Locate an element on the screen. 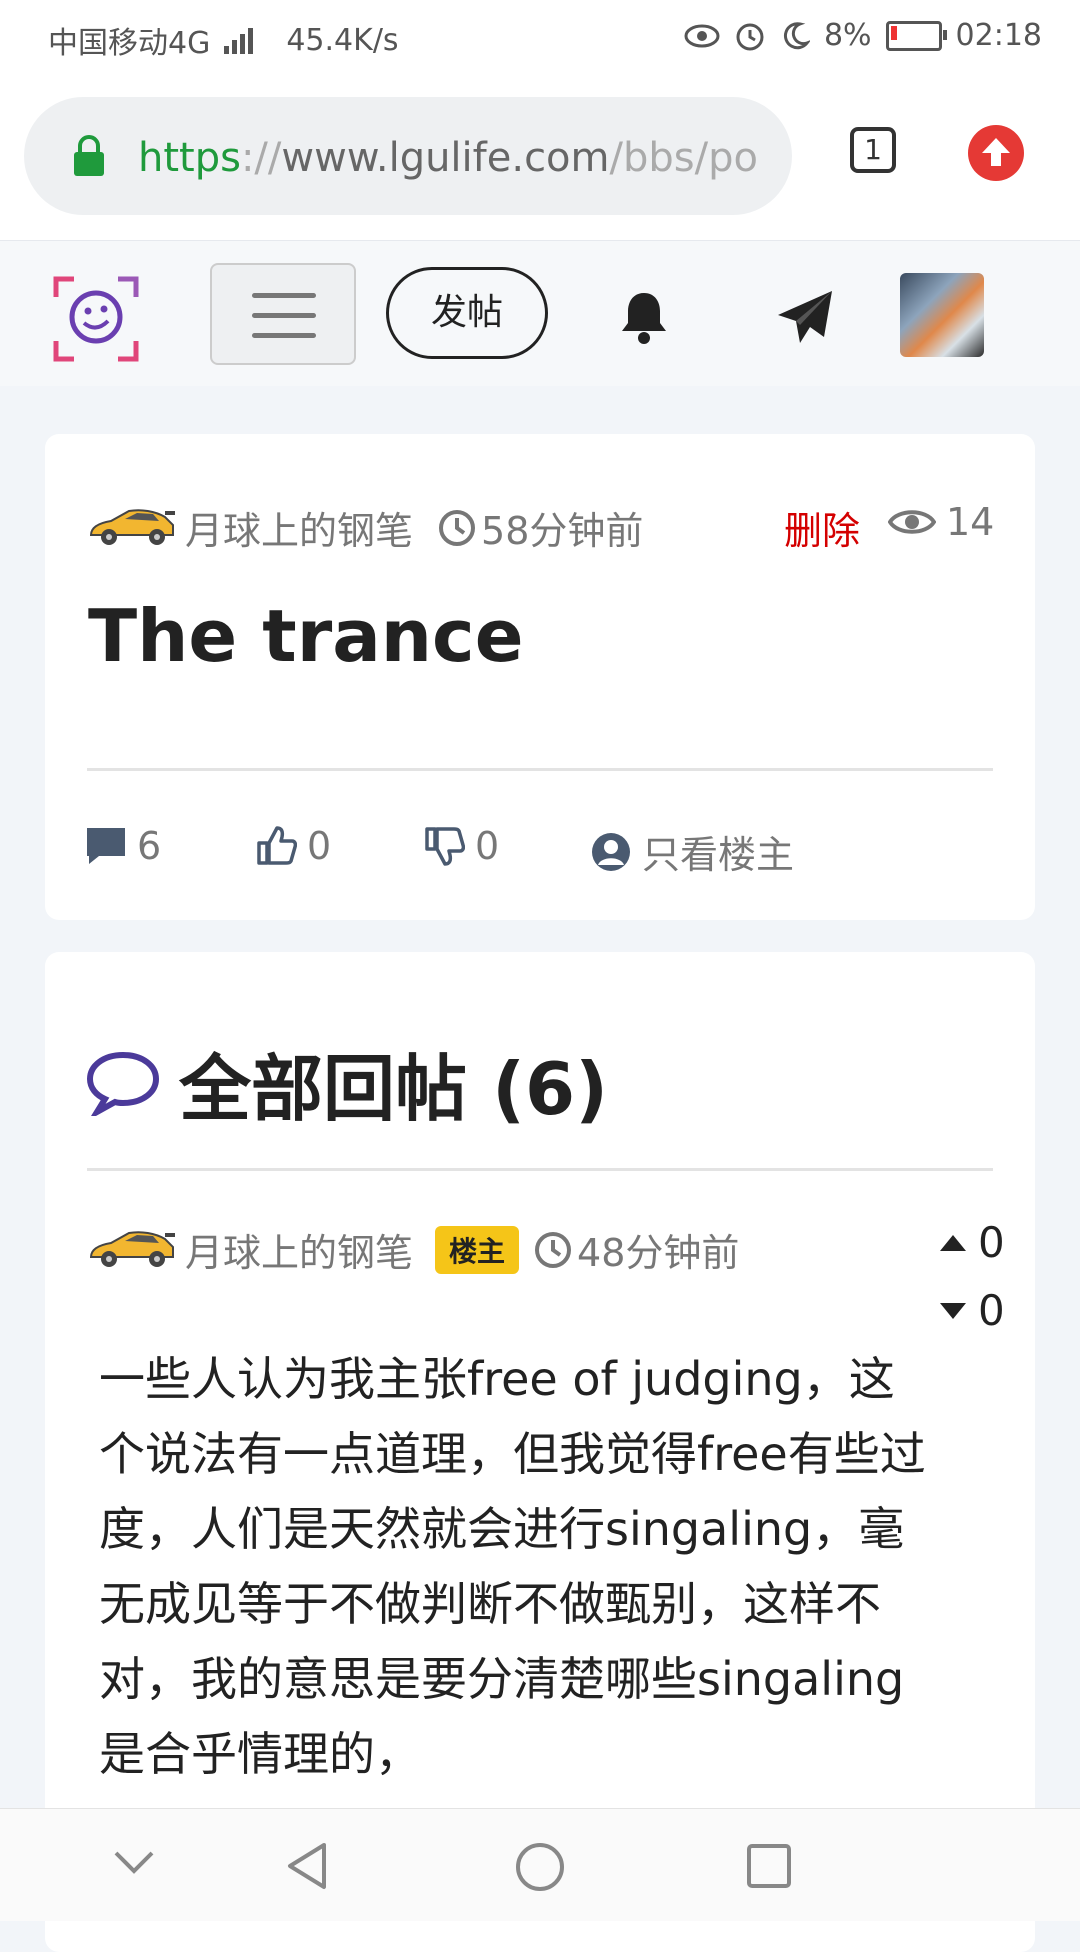  browser-toolbar: https://www.lgulife.com/bbs/po 1 is located at coordinates (540, 157).